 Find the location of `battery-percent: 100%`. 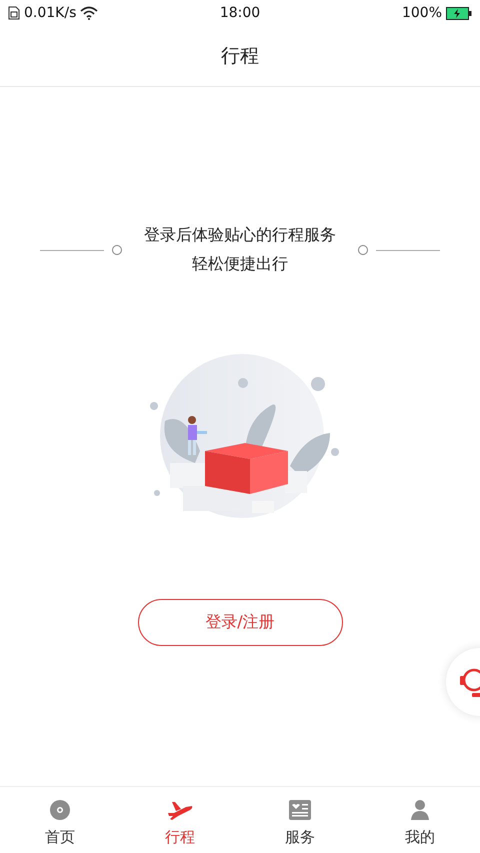

battery-percent: 100% is located at coordinates (422, 13).